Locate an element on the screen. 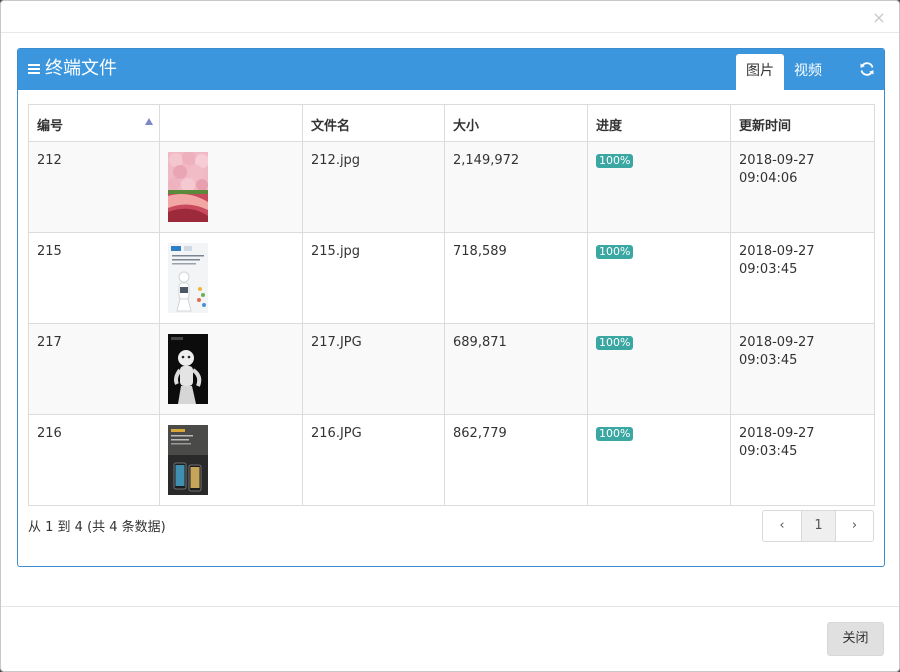 The width and height of the screenshot is (900, 672). menu-icon is located at coordinates (34, 69).